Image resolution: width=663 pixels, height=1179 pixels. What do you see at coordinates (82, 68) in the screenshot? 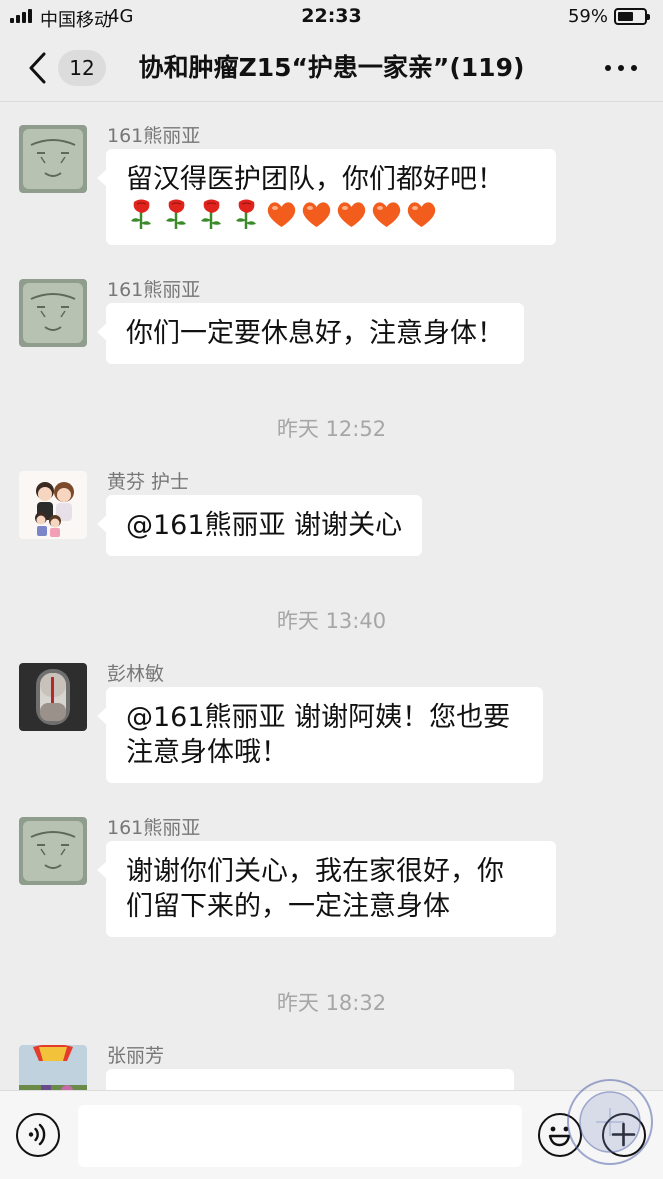
I see `unread-count-badge: 12` at bounding box center [82, 68].